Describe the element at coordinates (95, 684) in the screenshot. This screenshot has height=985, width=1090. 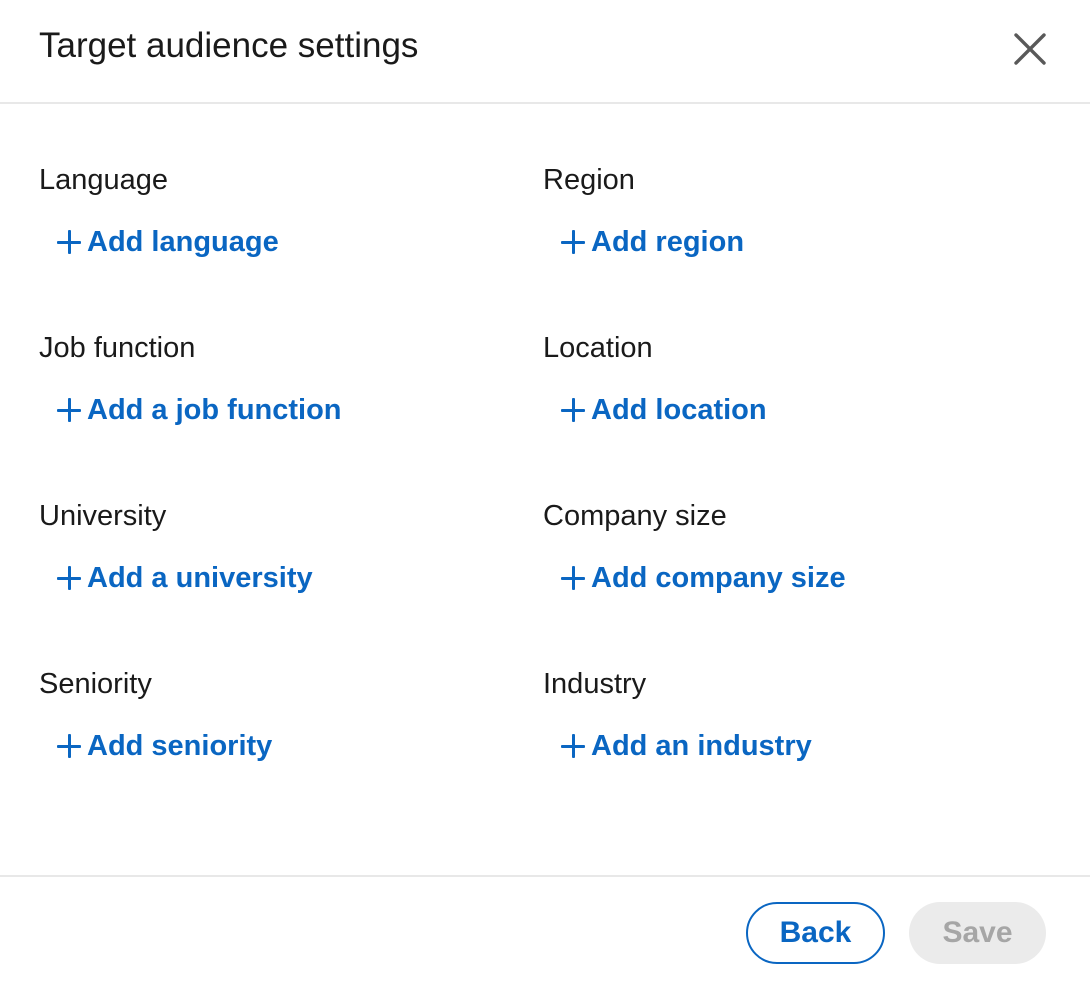
I see `field-label: Seniority` at that location.